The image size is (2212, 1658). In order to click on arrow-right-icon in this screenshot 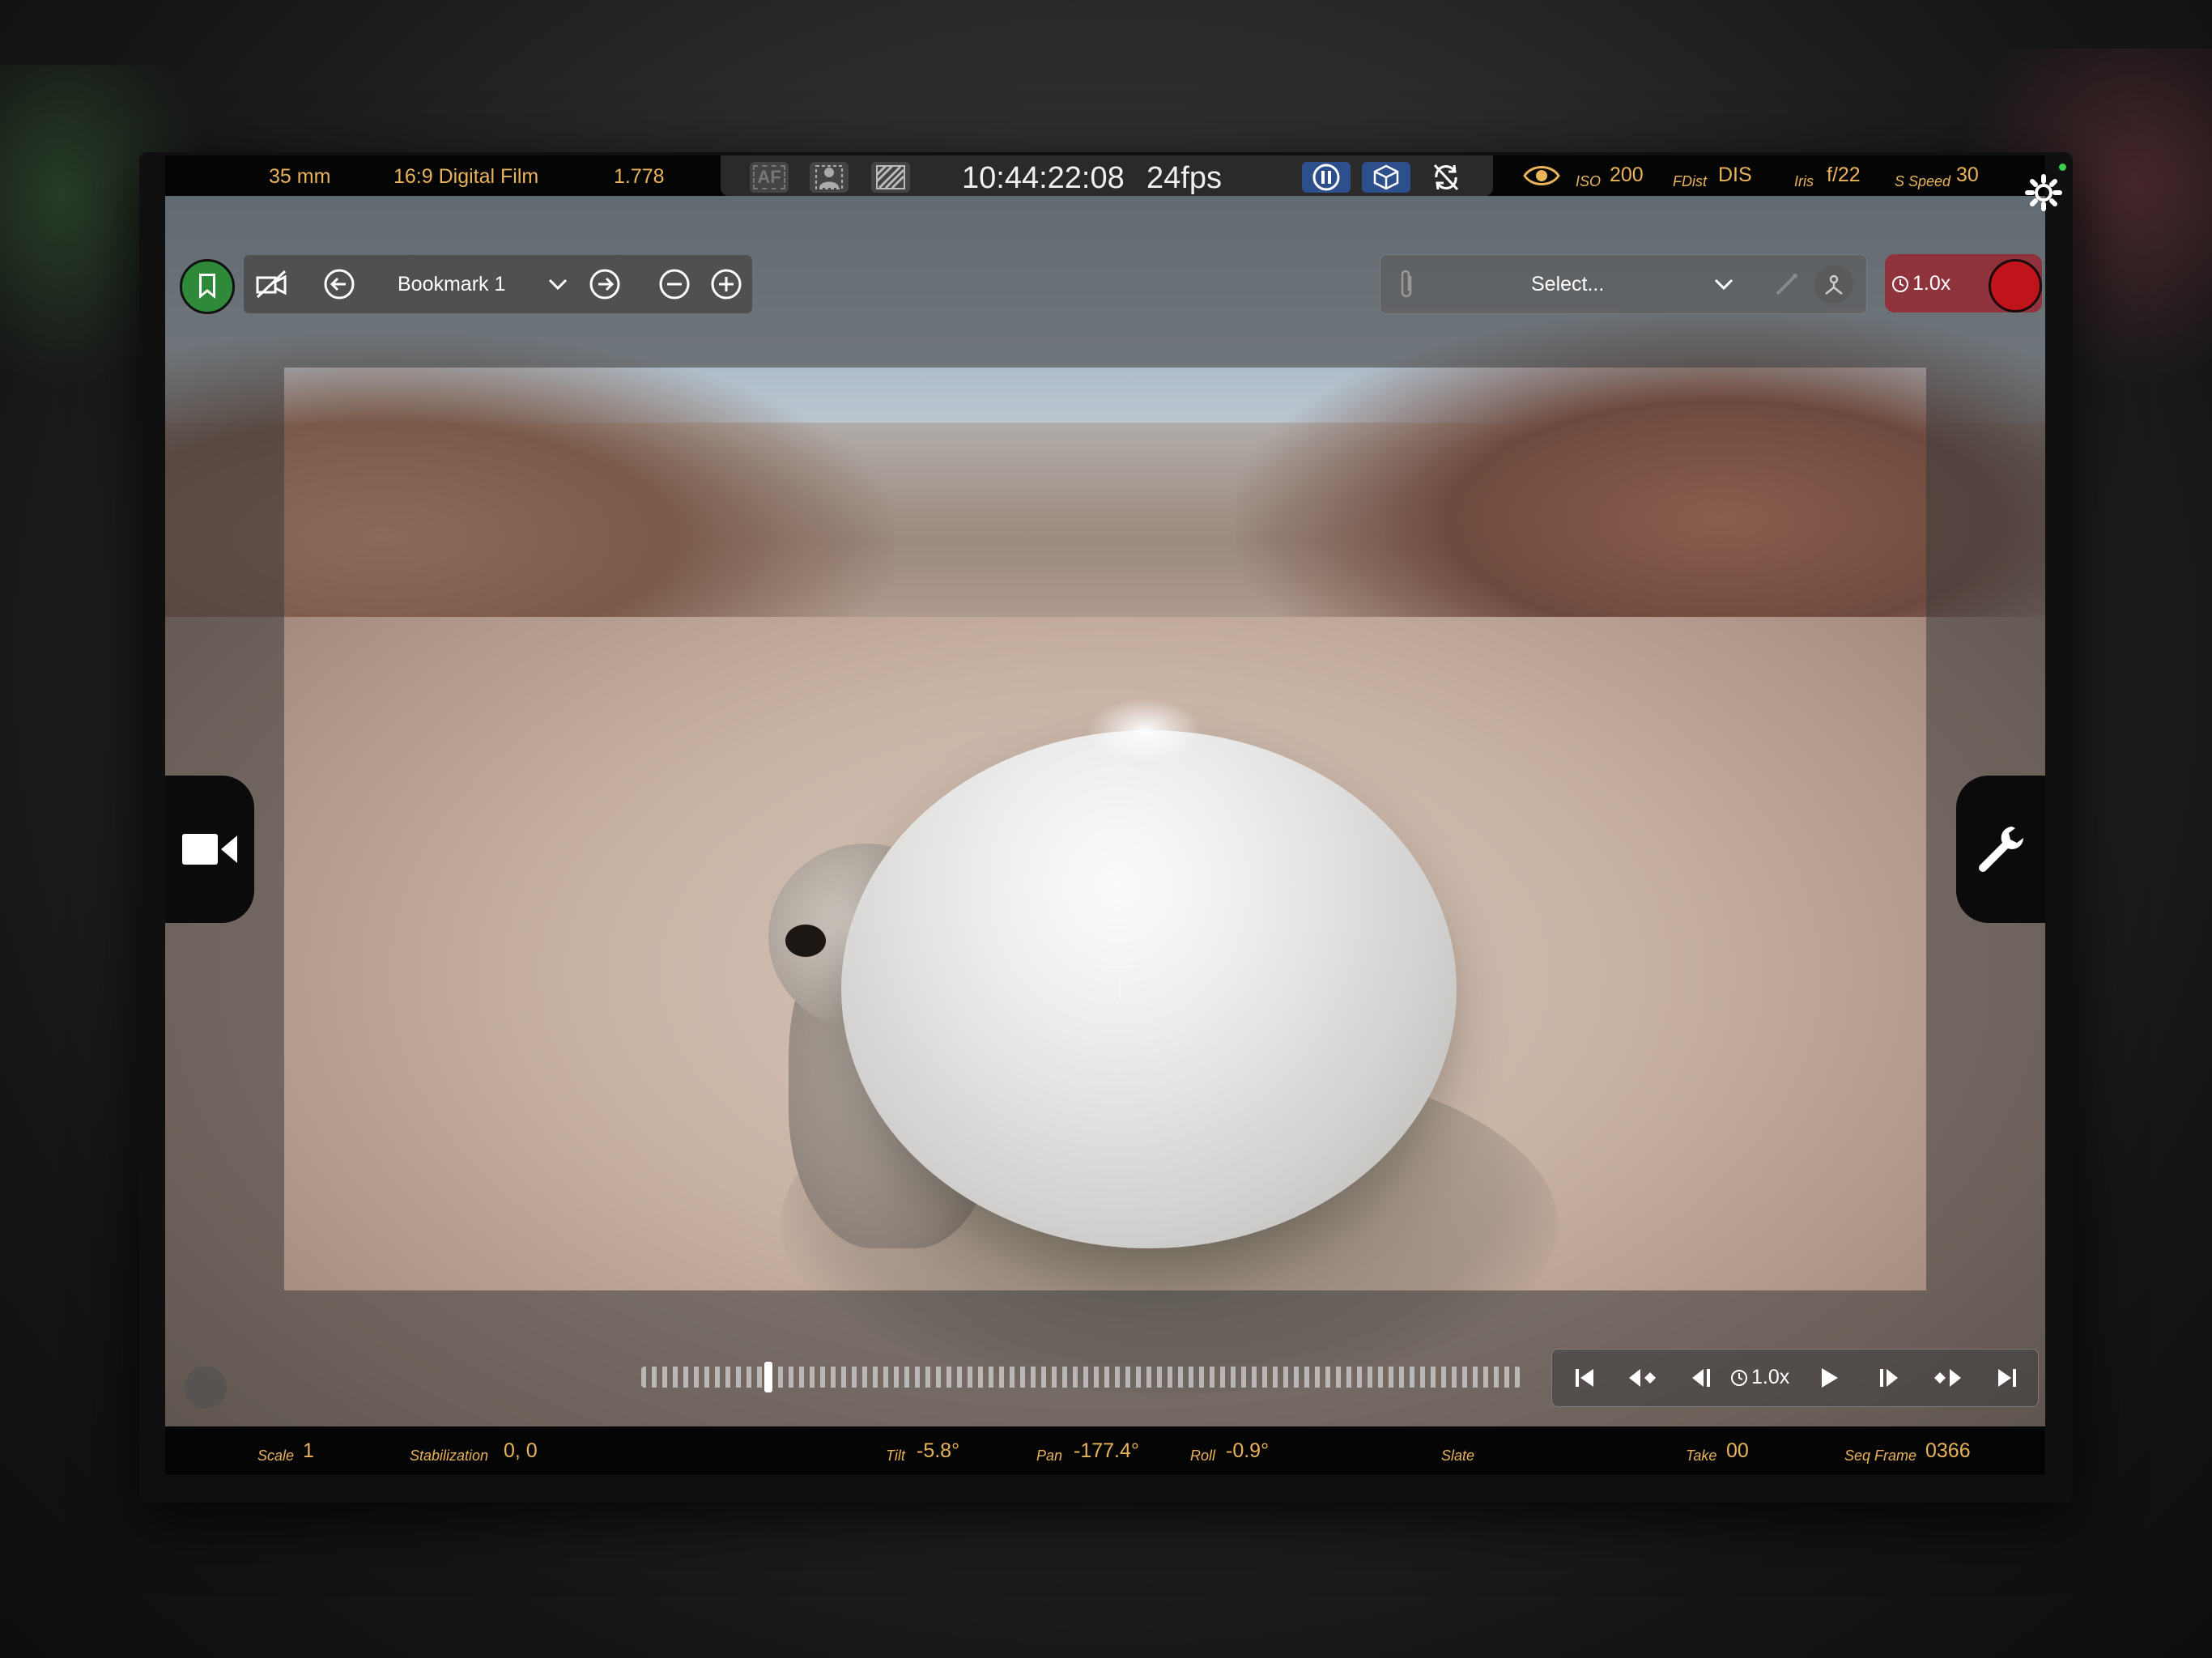, I will do `click(605, 284)`.